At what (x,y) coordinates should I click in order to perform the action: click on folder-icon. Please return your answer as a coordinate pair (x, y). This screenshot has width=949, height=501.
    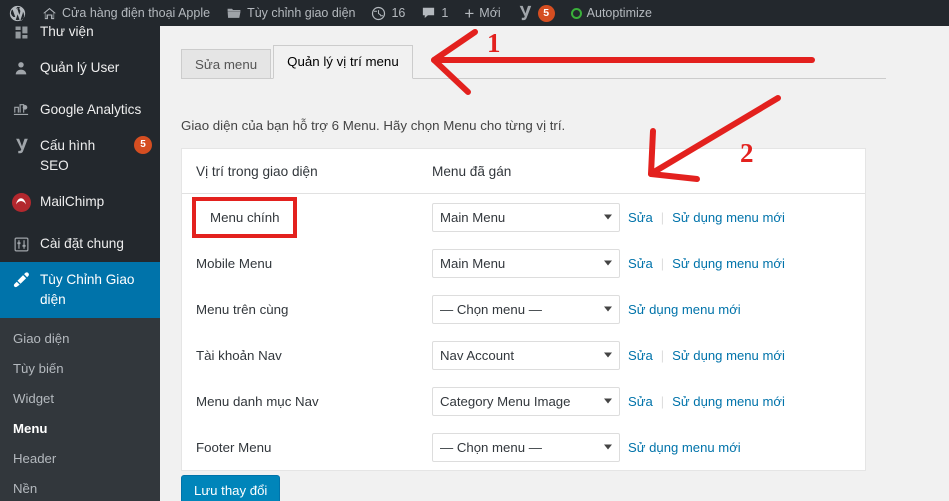
    Looking at the image, I should click on (234, 13).